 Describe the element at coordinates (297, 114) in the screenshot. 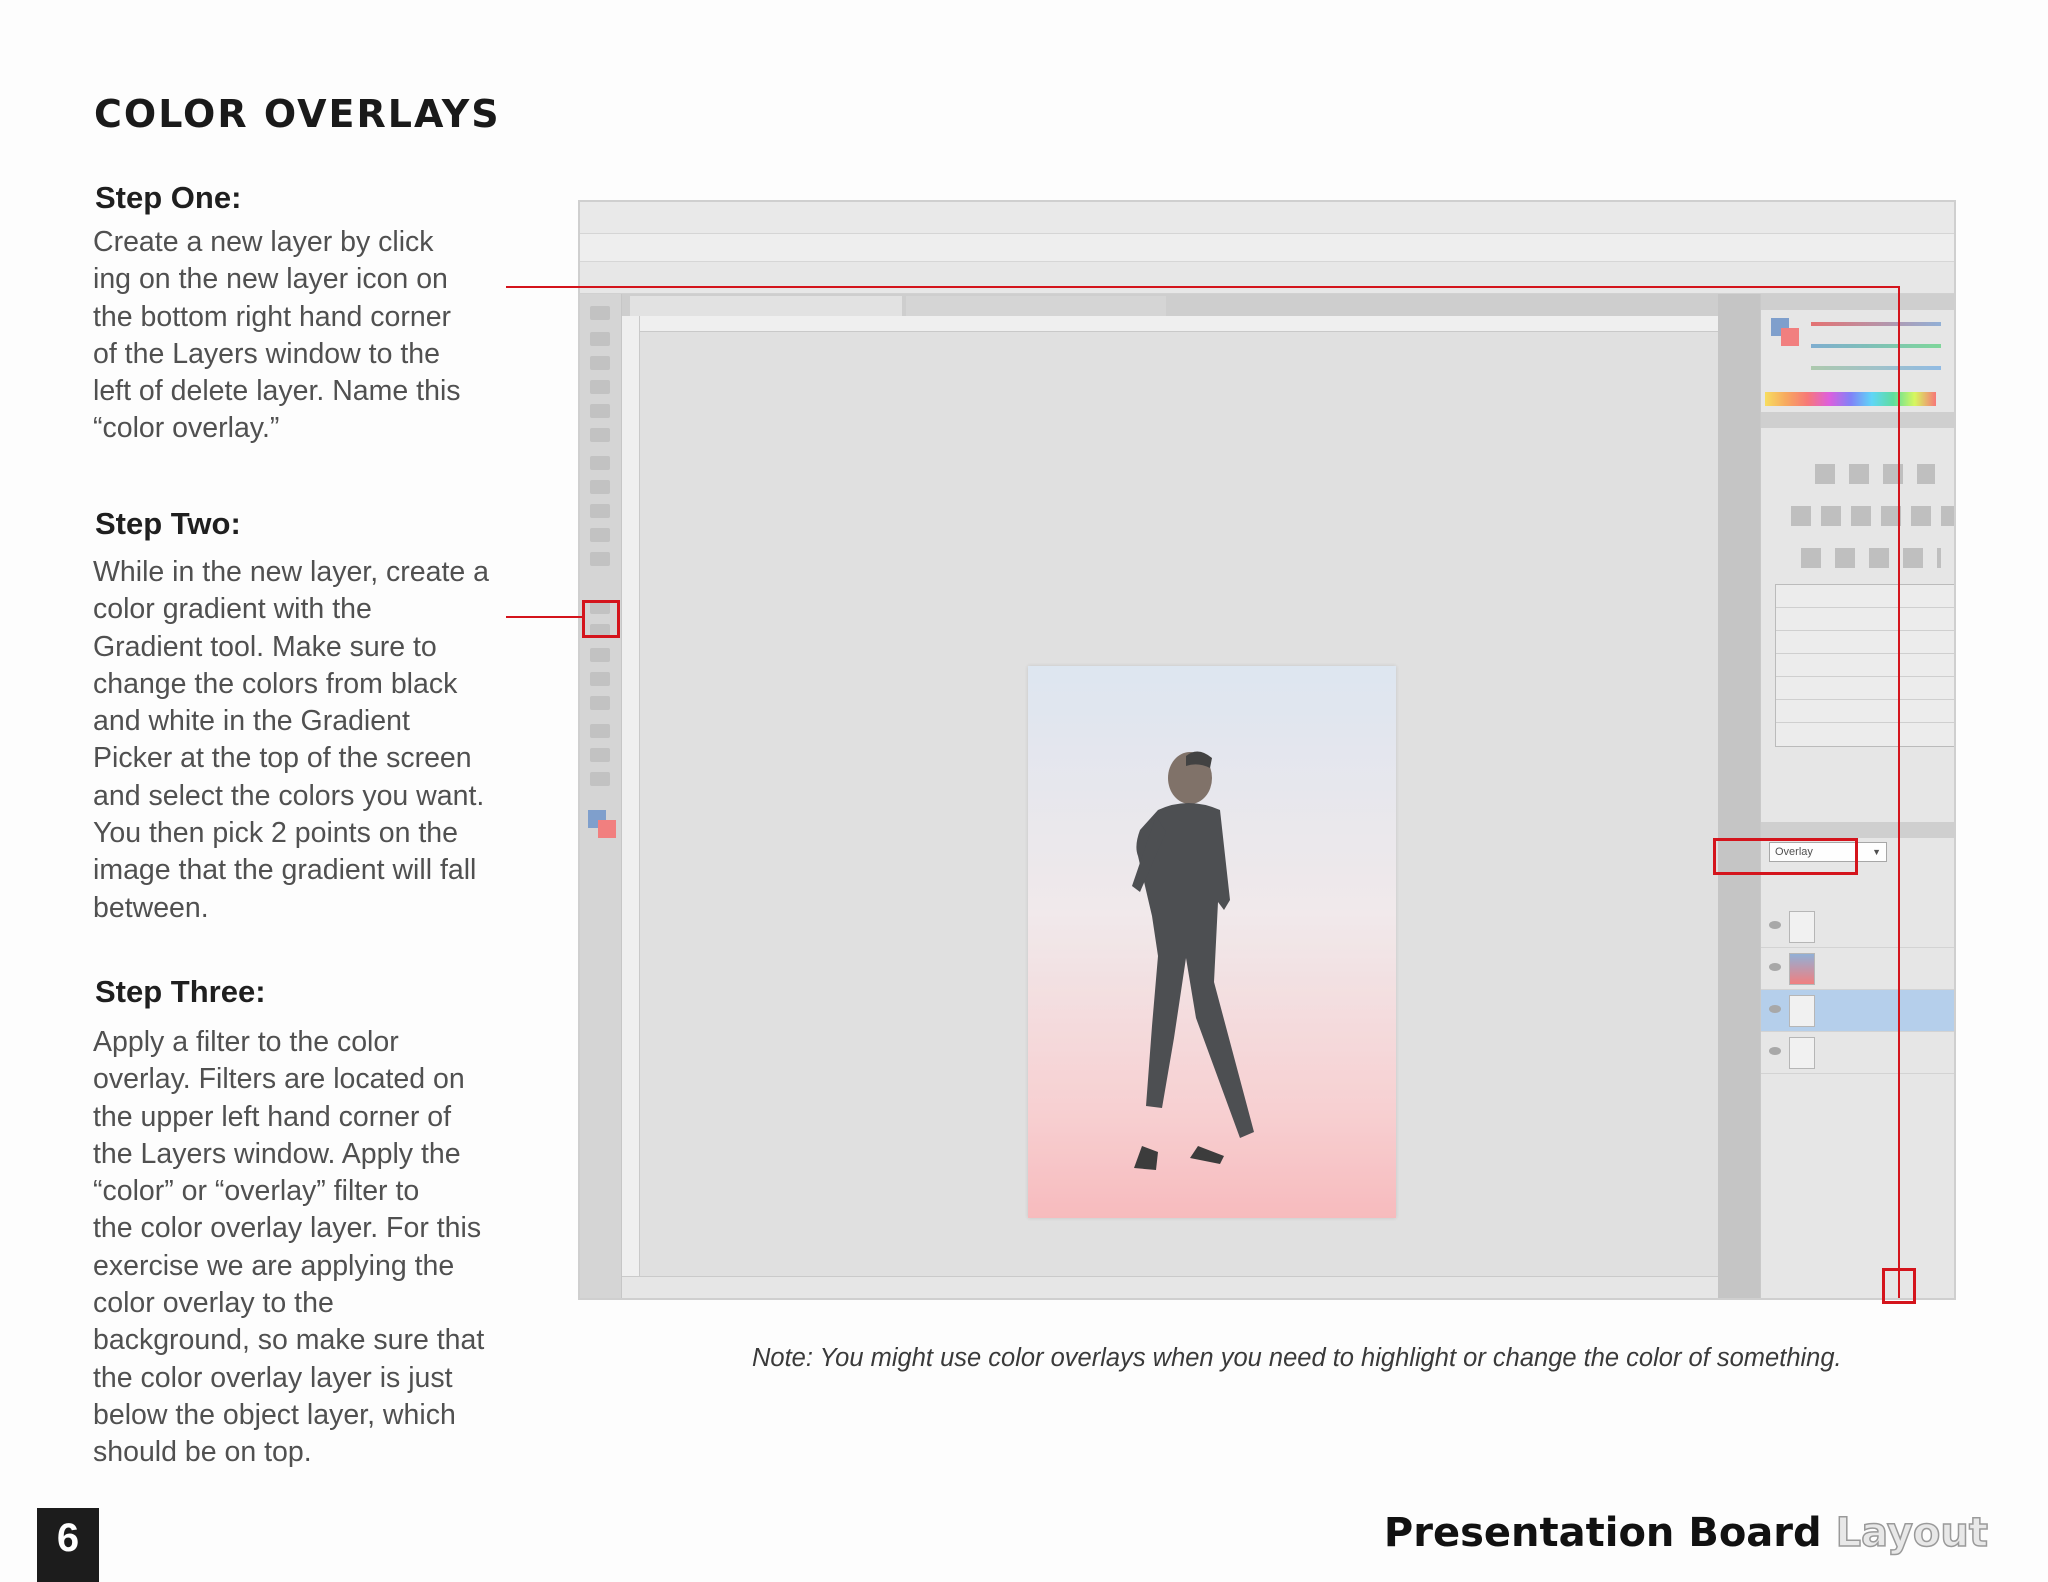

I see `page-title: COLOR OVERLAYS` at that location.